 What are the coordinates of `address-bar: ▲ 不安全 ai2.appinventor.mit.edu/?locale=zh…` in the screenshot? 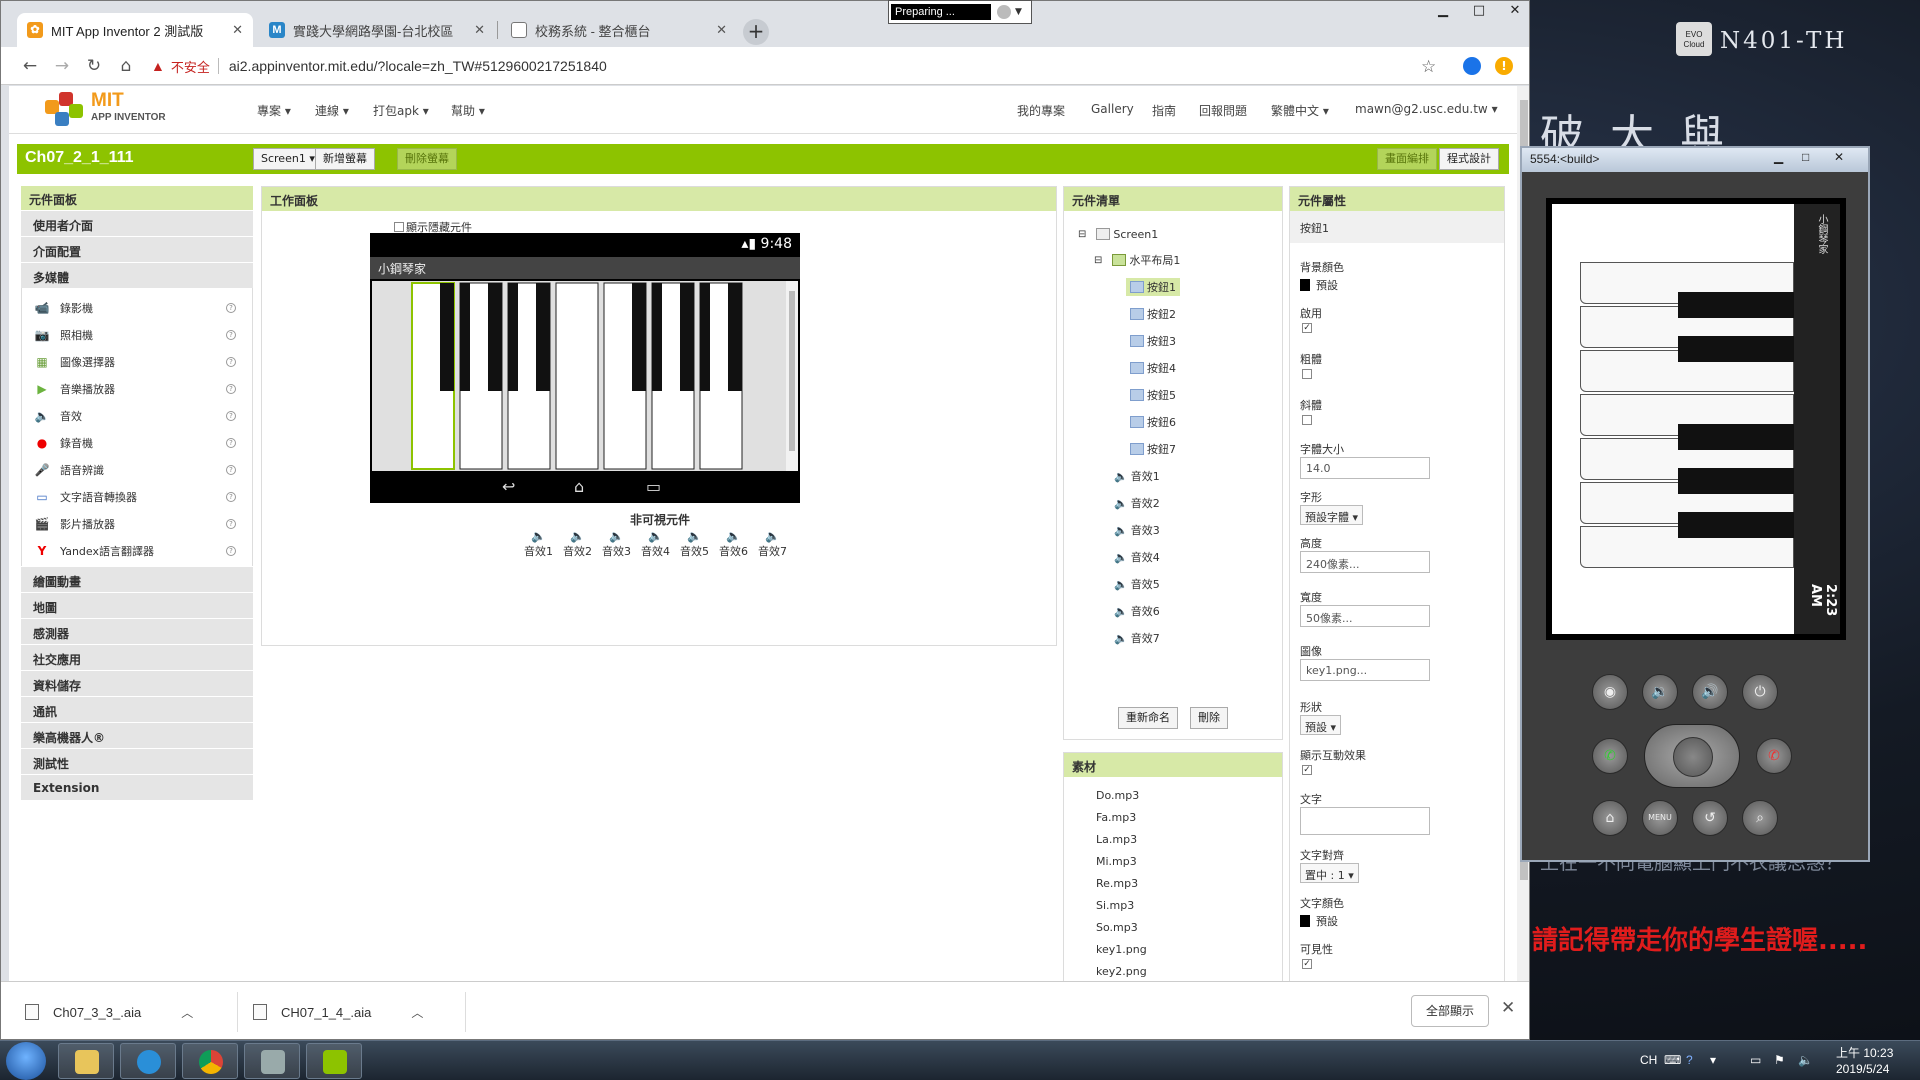 It's located at (801, 66).